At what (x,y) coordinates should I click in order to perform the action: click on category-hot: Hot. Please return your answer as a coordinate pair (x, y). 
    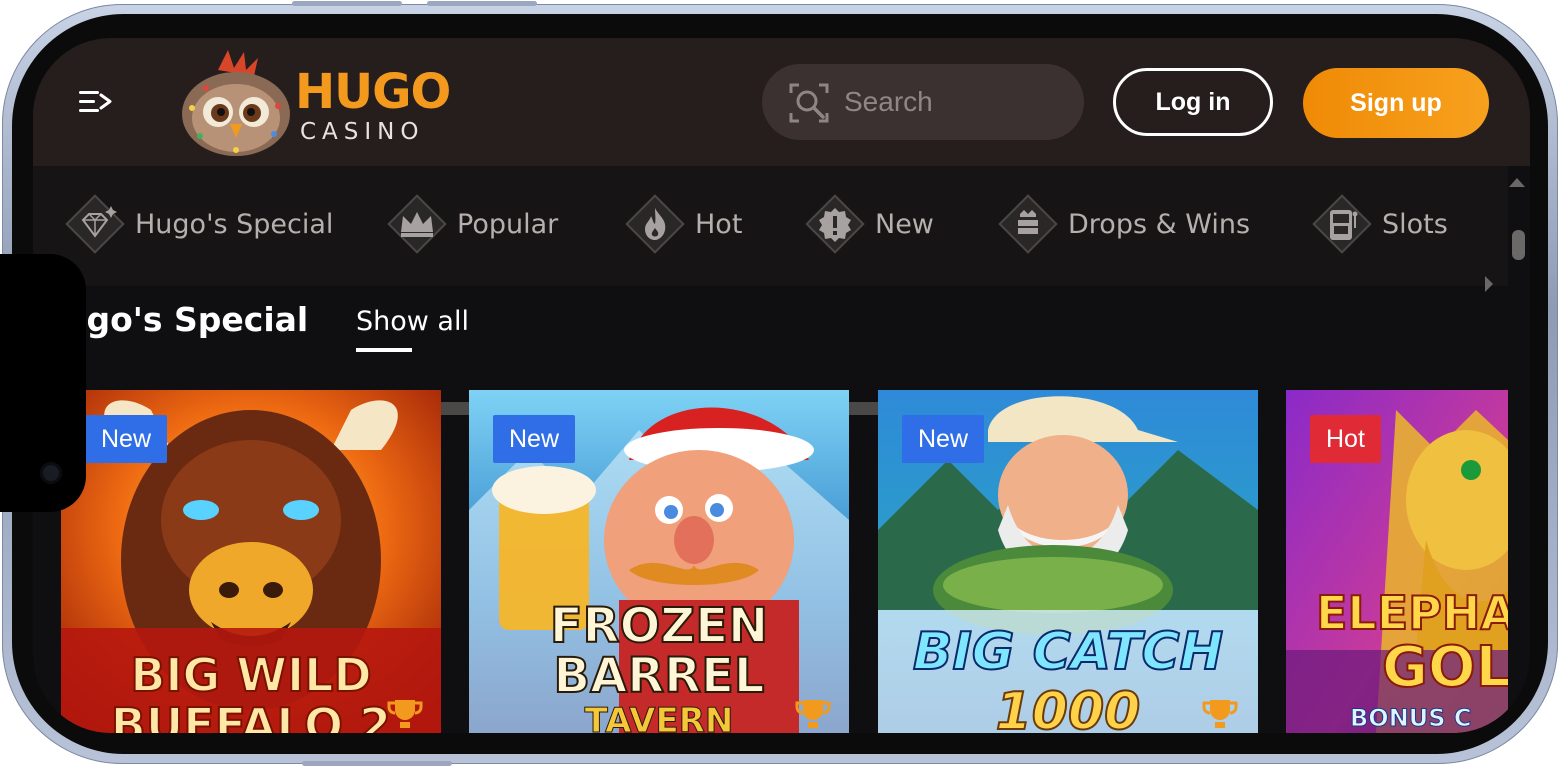
    Looking at the image, I should click on (682, 224).